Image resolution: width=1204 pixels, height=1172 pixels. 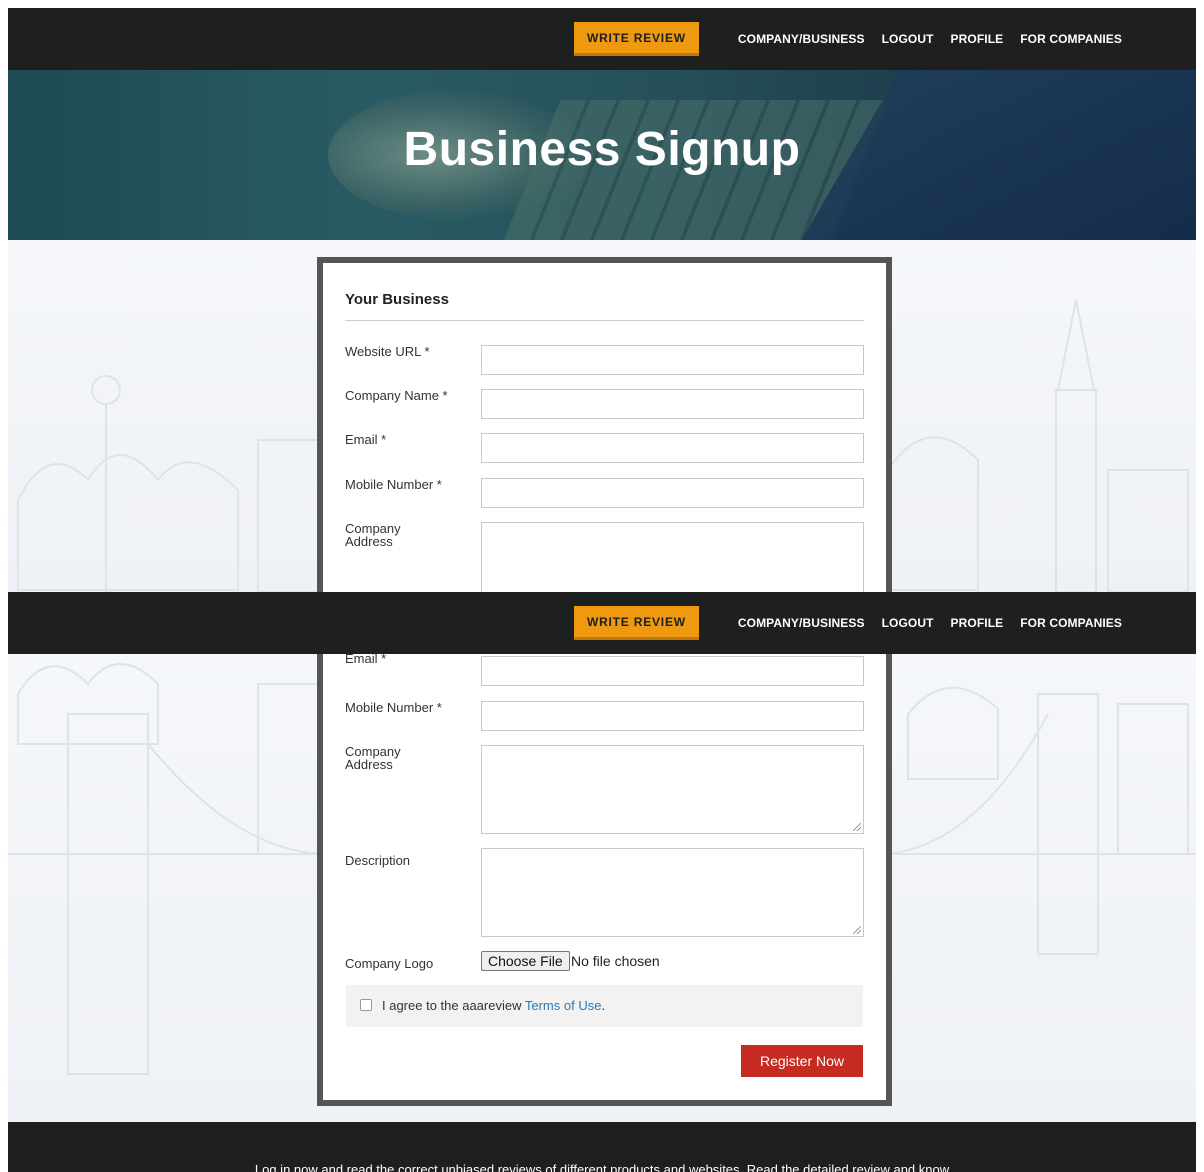 What do you see at coordinates (389, 963) in the screenshot?
I see `company-logo-label: Company Logo` at bounding box center [389, 963].